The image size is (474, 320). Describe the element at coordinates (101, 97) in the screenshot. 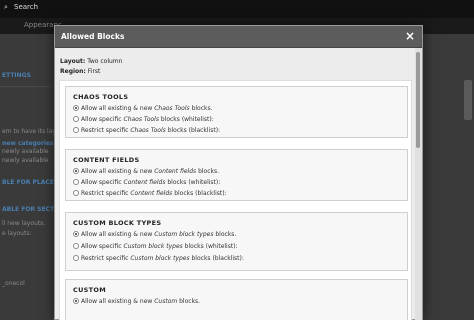

I see `section-title: CHAOS TOOLS` at that location.